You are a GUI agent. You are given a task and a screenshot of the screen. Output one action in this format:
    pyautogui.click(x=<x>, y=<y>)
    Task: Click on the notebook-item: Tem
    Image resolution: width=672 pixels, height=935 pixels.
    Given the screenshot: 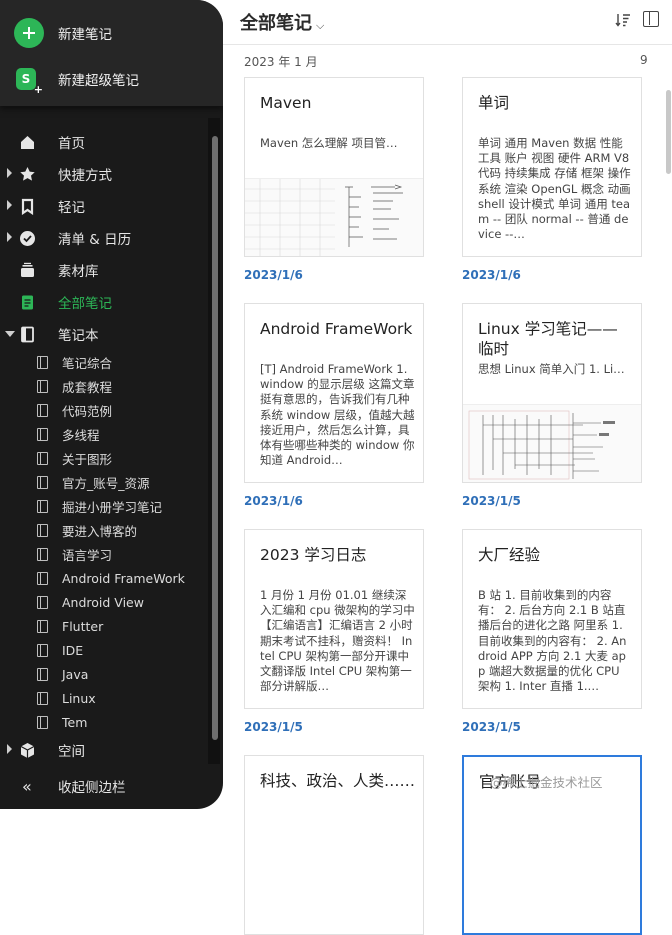 What is the action you would take?
    pyautogui.click(x=104, y=722)
    